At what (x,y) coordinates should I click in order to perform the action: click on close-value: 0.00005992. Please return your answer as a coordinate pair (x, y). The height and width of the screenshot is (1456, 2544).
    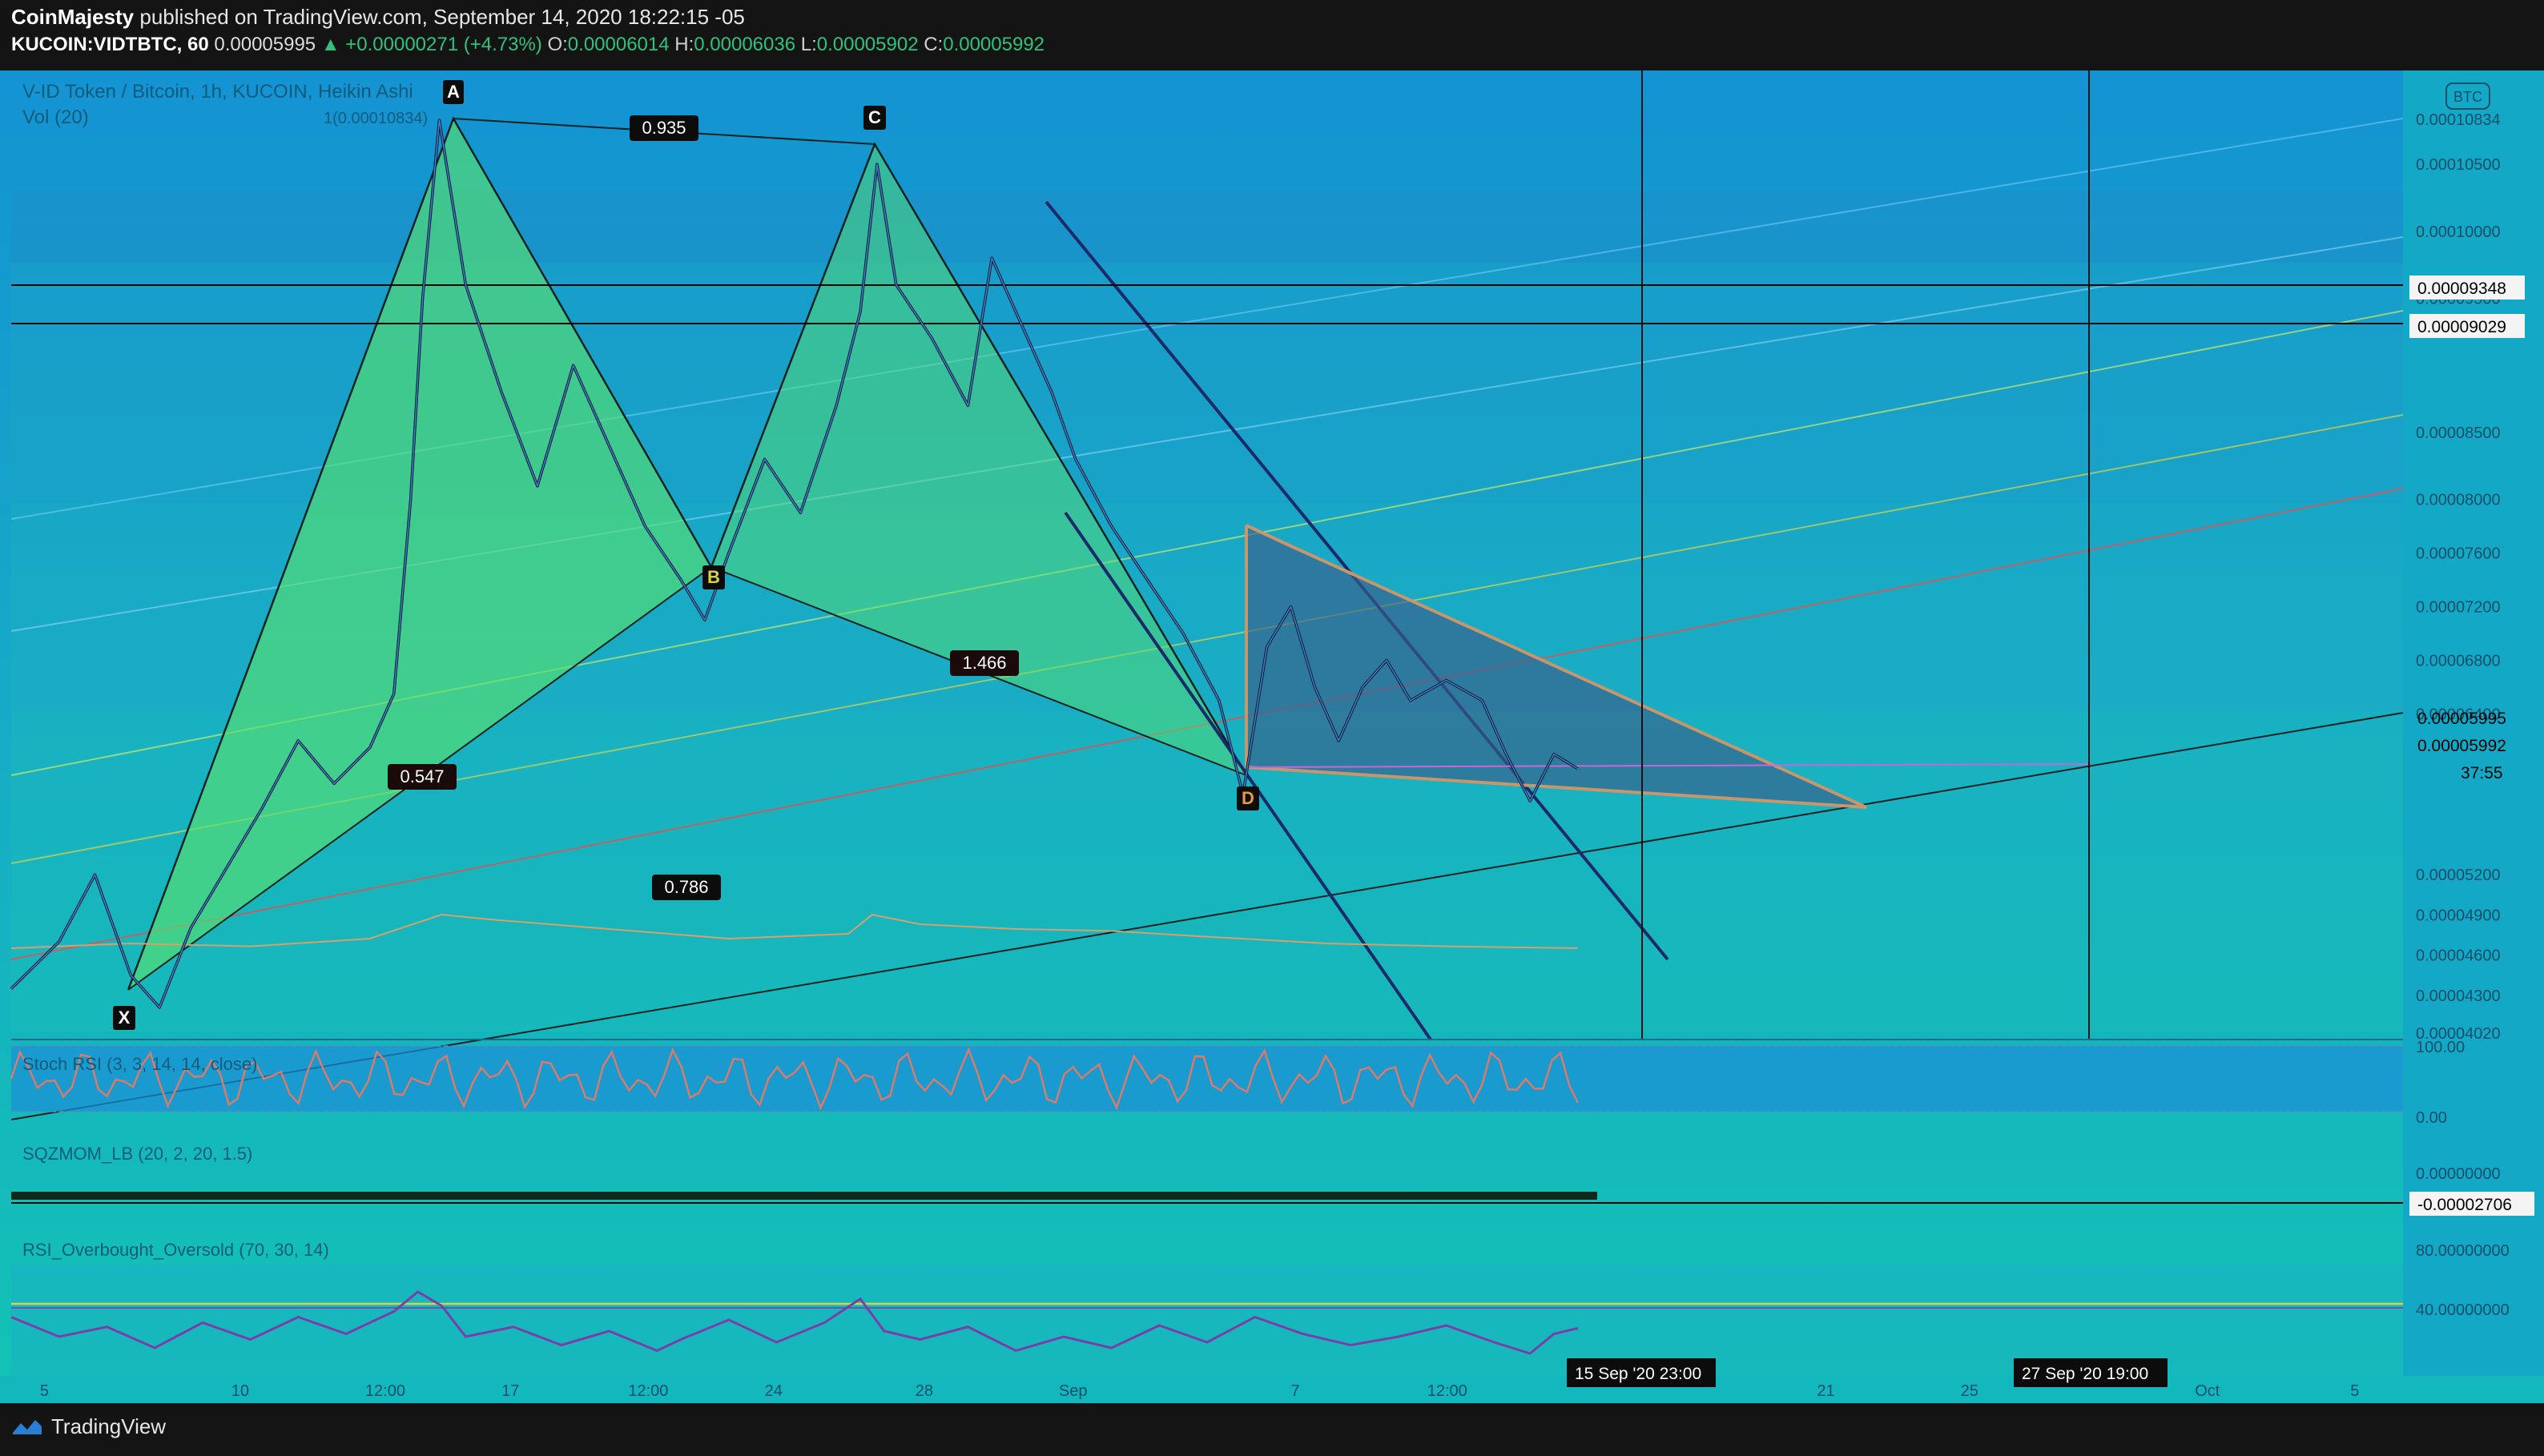
    Looking at the image, I should click on (994, 44).